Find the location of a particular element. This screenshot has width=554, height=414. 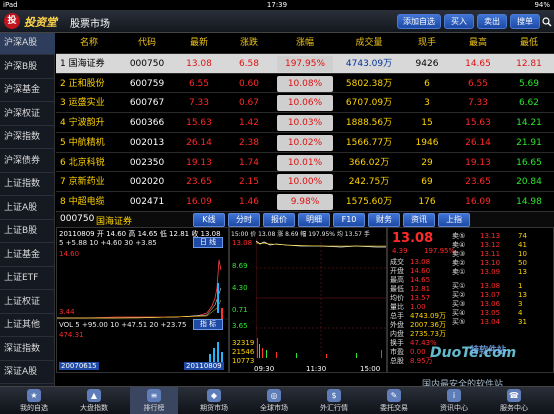

row-cell-code: 002020 is located at coordinates (147, 182).